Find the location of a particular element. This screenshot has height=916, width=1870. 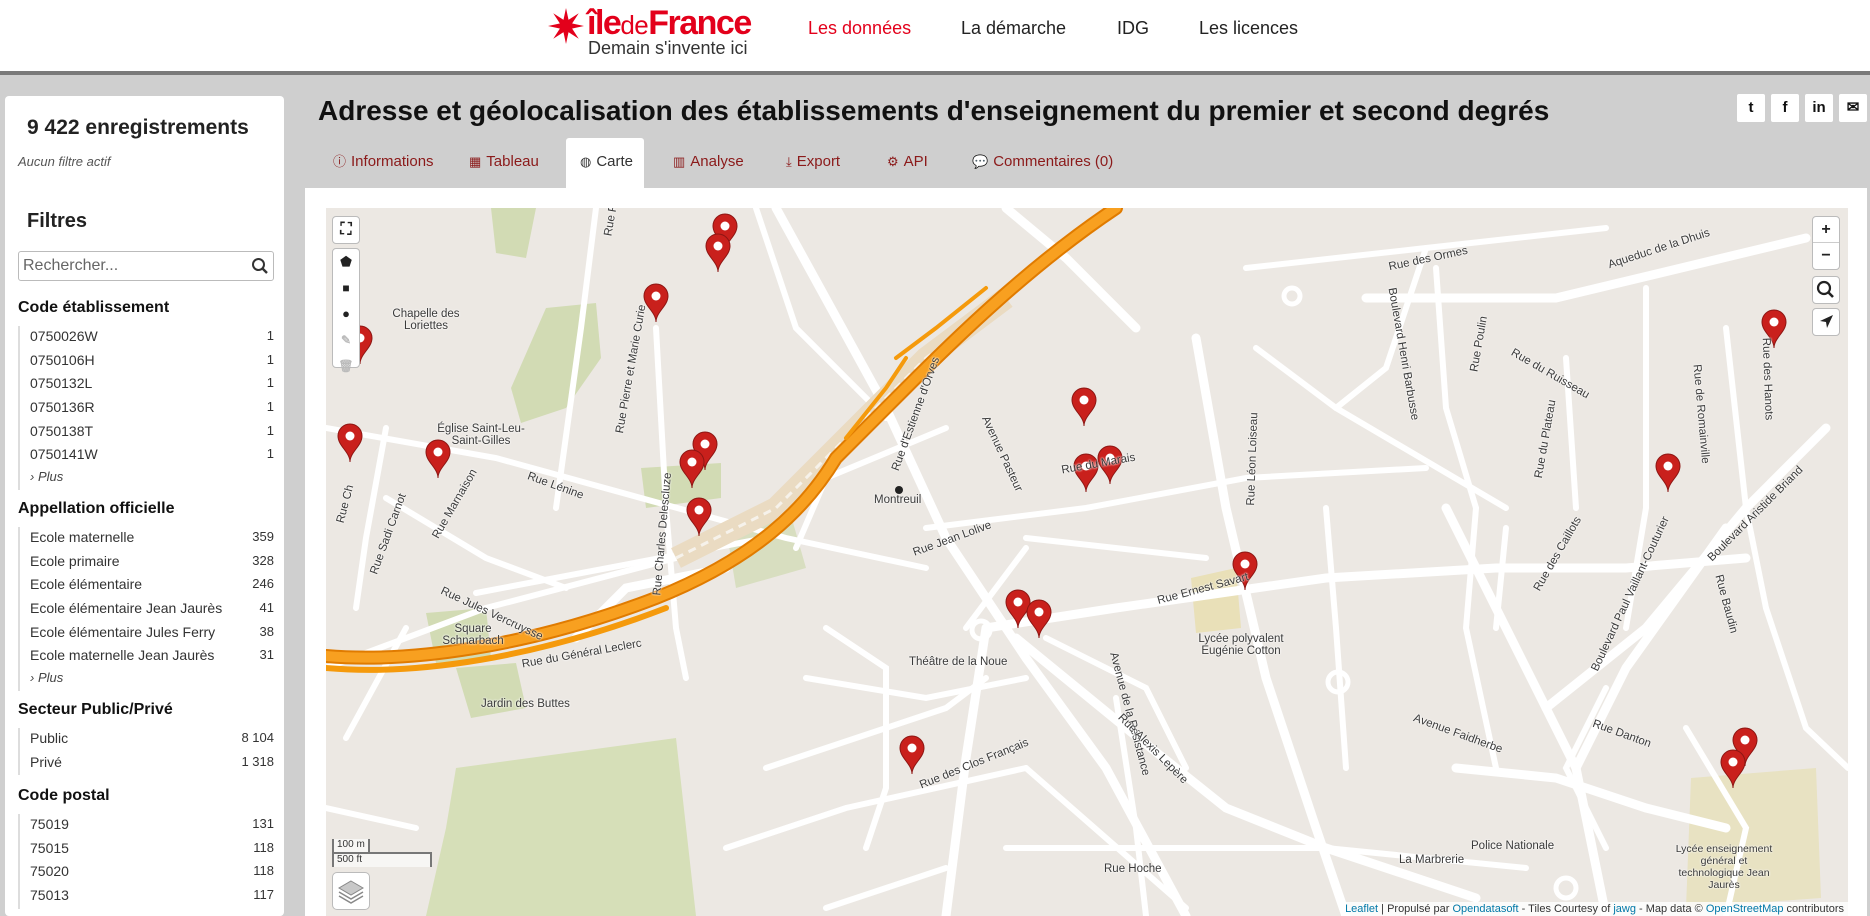

cogs-icon: ⚙ is located at coordinates (893, 161).